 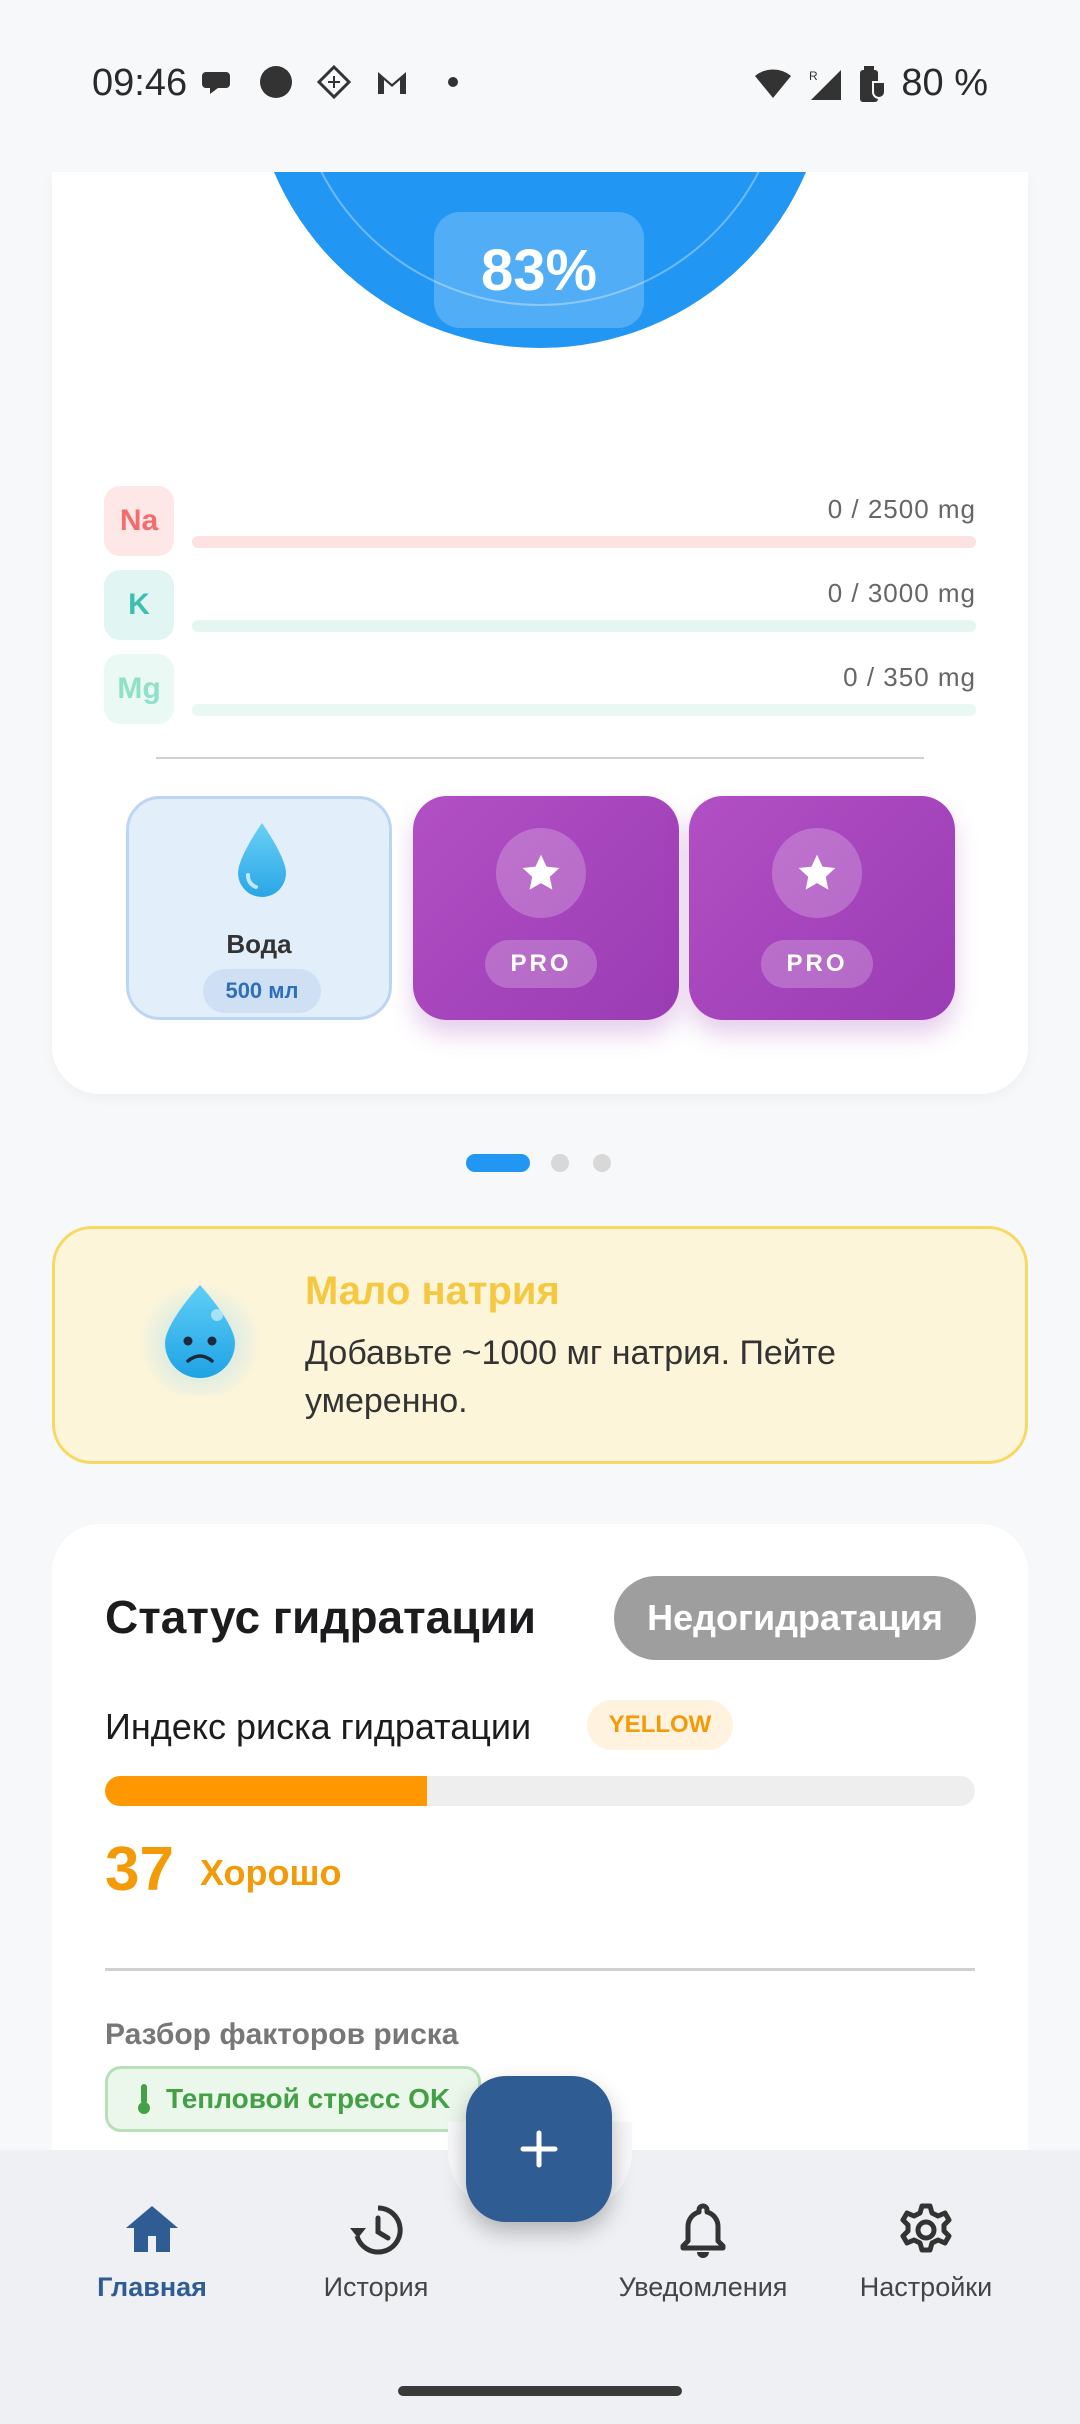 What do you see at coordinates (901, 593) in the screenshot?
I see `mineral-value-k: 0 / 3000 mg` at bounding box center [901, 593].